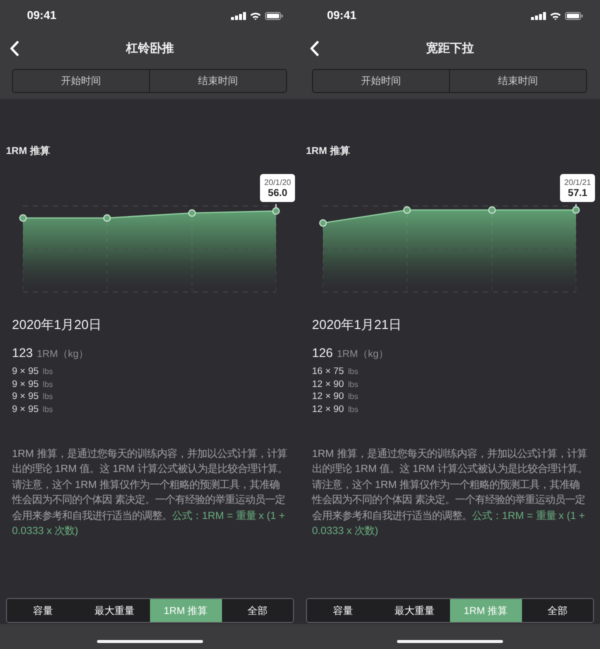 Image resolution: width=600 pixels, height=649 pixels. I want to click on tooltip-date: 20/1/20, so click(277, 182).